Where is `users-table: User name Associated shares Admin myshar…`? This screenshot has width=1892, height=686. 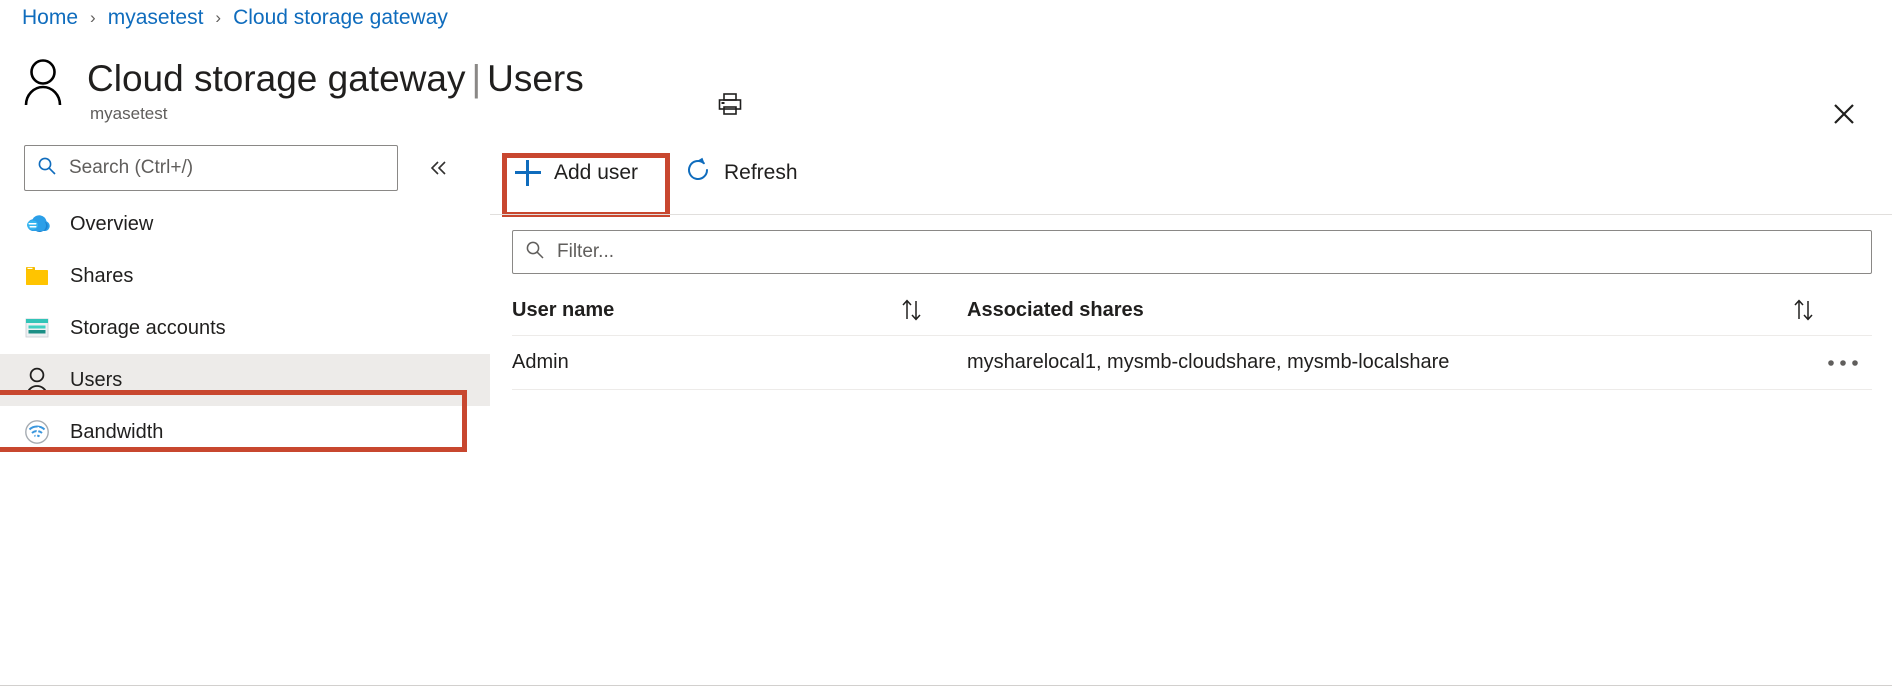
users-table: User name Associated shares Admin myshar… is located at coordinates (1192, 339).